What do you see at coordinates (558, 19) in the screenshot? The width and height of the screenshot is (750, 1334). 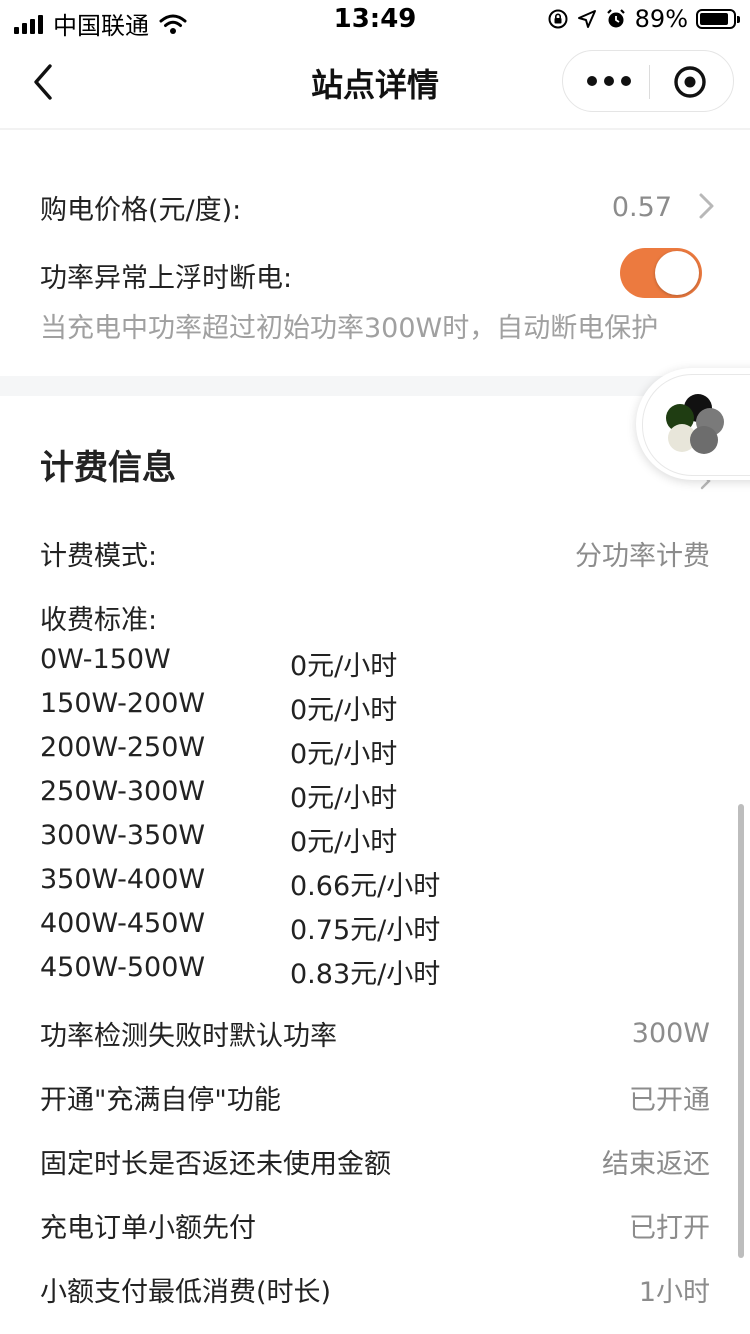 I see `orientation-lock-icon` at bounding box center [558, 19].